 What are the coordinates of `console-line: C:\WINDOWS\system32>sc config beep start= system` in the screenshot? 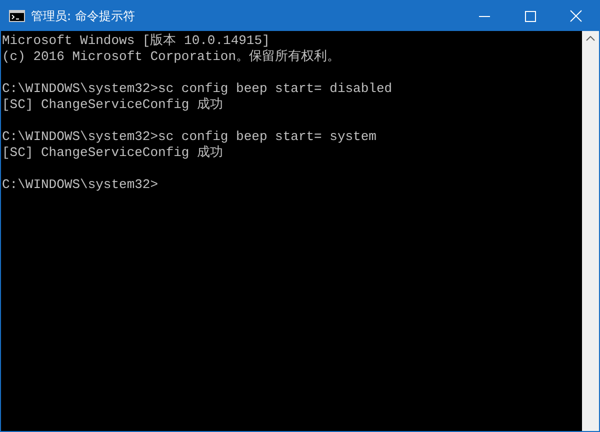 It's located at (189, 137).